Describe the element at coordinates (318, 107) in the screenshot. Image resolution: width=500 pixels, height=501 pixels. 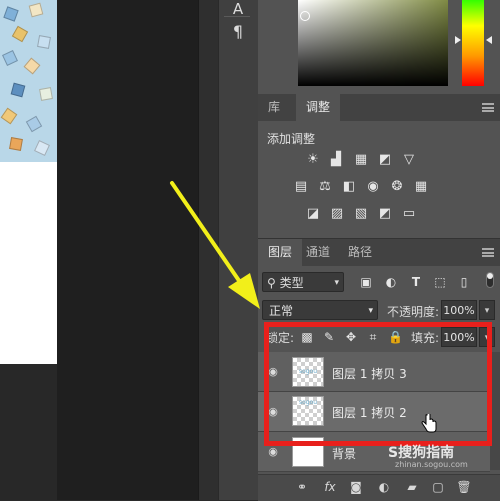
I see `tab-adjustments: 调整` at that location.